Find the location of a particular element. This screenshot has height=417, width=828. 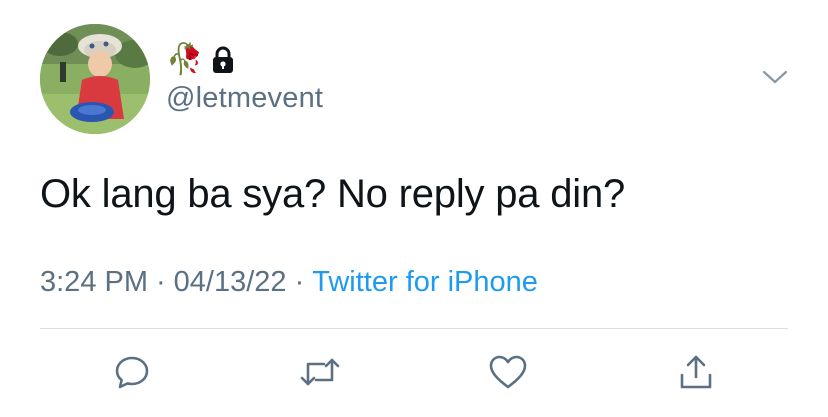

author-handle: @letmevent is located at coordinates (244, 98).